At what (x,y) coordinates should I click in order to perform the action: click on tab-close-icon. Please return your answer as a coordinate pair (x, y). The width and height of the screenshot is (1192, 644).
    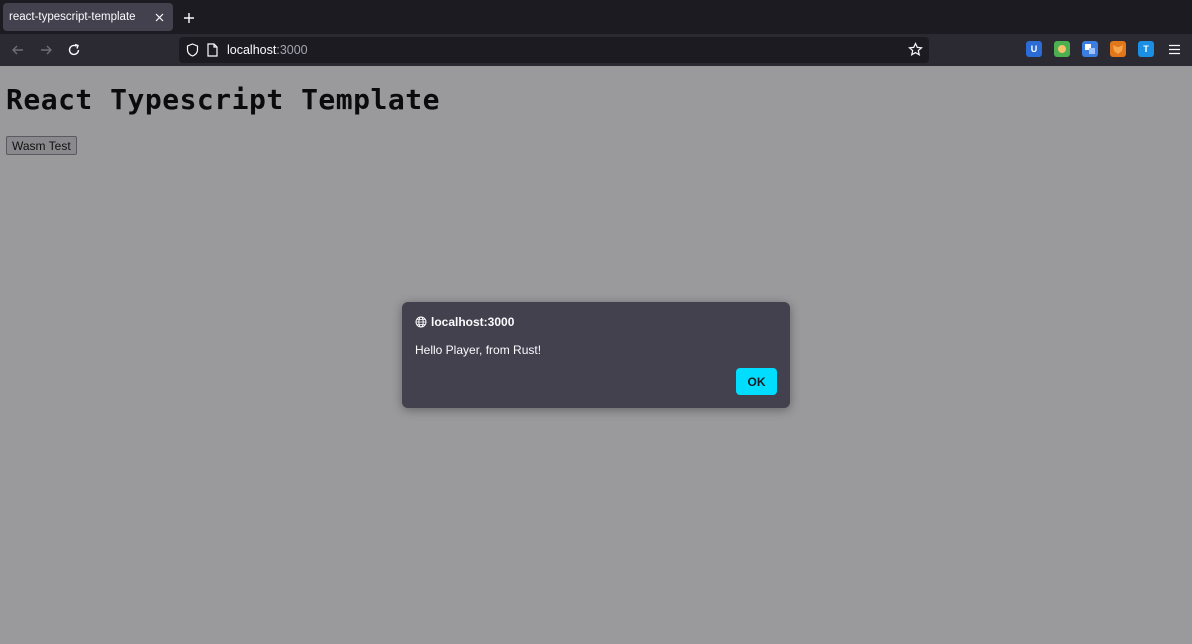
    Looking at the image, I should click on (159, 17).